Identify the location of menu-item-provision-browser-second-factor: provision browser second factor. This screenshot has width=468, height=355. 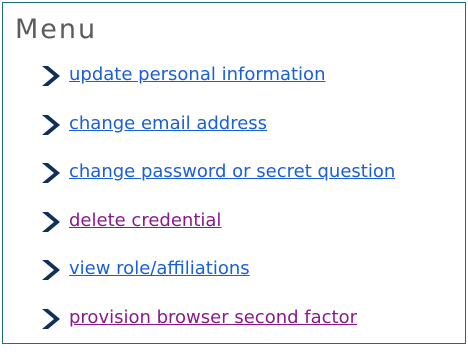
(217, 330).